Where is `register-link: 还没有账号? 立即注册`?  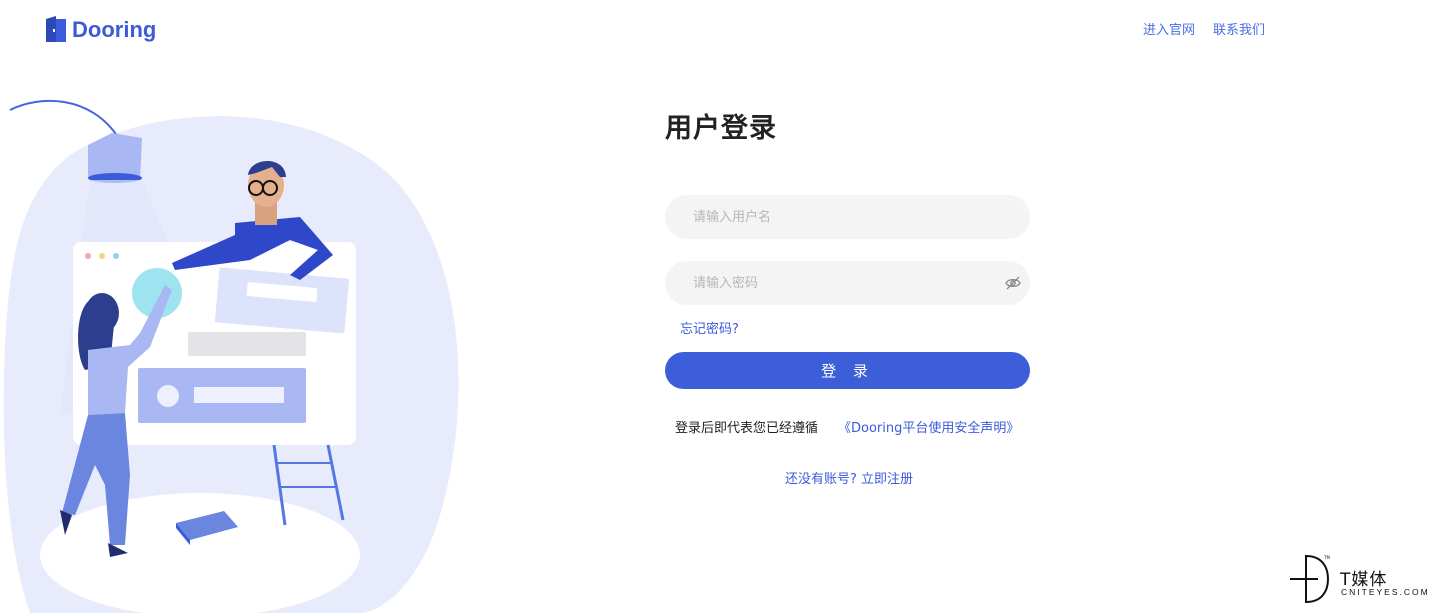 register-link: 还没有账号? 立即注册 is located at coordinates (849, 477).